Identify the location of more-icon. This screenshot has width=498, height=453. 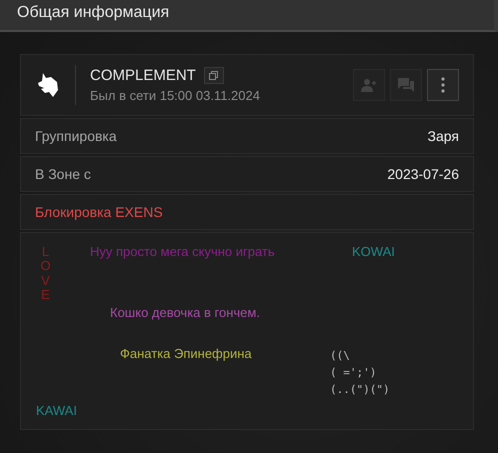
(443, 85).